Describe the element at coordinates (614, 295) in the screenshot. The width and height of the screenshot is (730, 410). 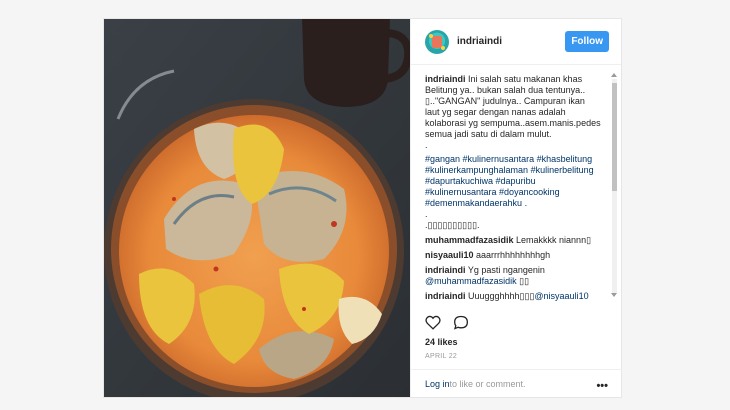
I see `scroll-down-arrow-icon` at that location.